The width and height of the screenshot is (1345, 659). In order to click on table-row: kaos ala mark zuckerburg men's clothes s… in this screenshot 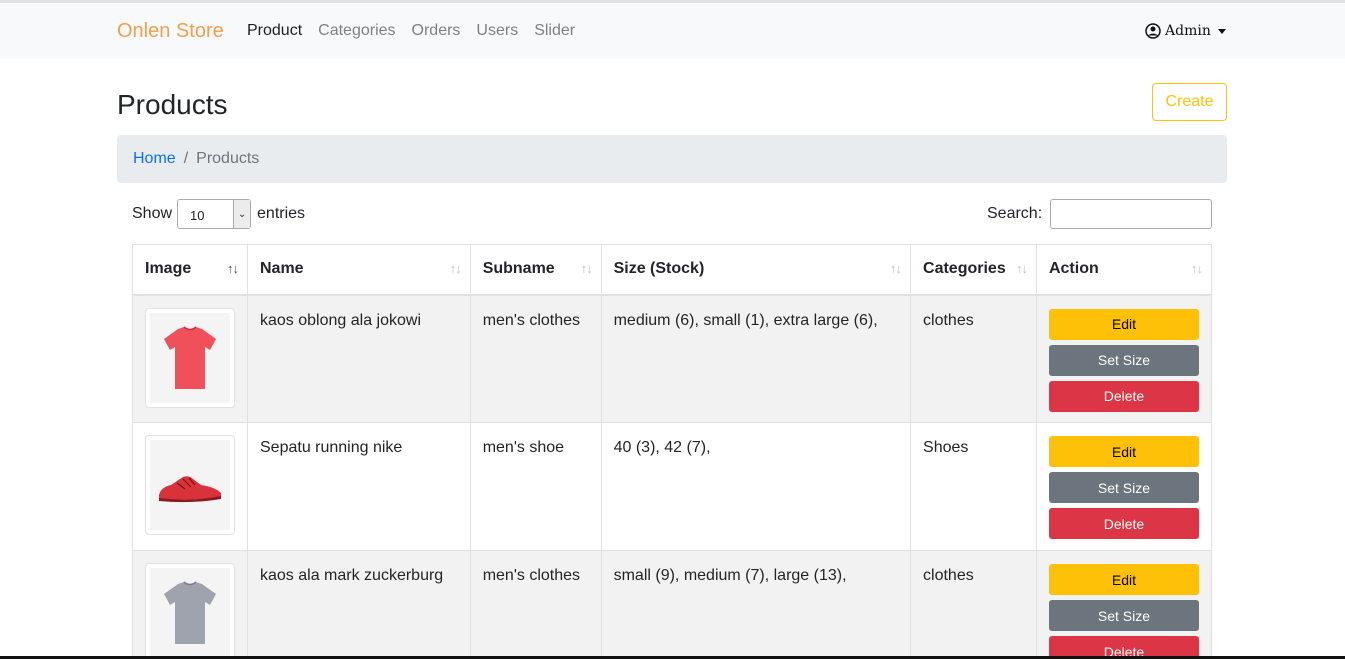, I will do `click(672, 604)`.